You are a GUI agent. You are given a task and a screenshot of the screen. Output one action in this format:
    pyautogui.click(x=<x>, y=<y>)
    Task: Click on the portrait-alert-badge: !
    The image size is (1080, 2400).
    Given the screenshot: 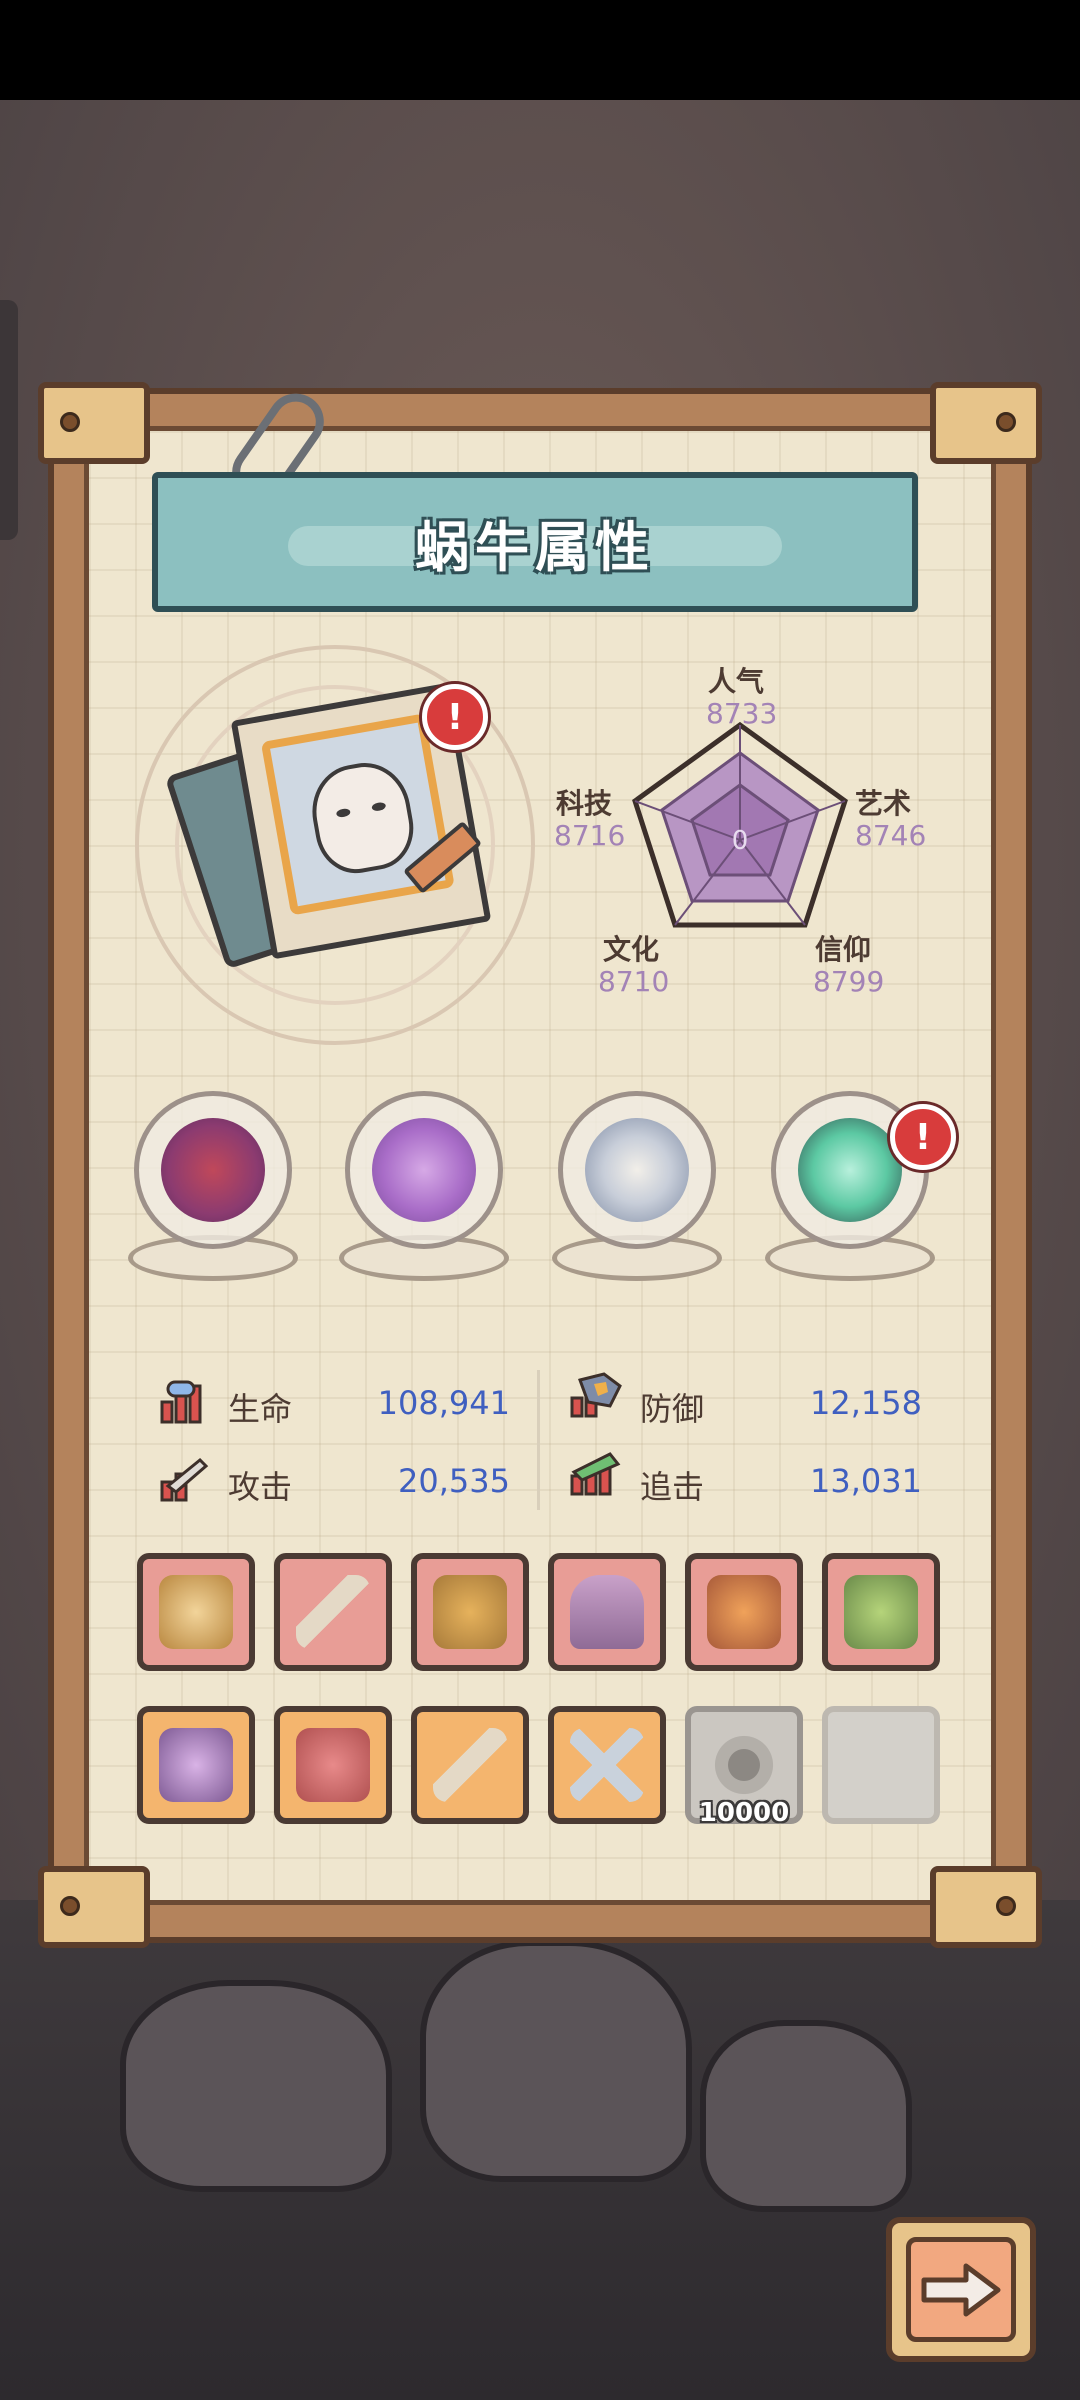 What is the action you would take?
    pyautogui.click(x=455, y=717)
    